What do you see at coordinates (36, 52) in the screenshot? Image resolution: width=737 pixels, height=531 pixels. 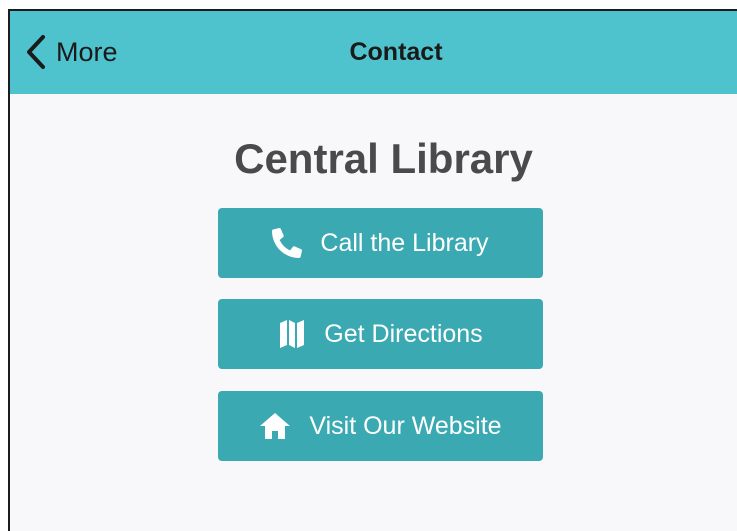 I see `chevron-left-icon` at bounding box center [36, 52].